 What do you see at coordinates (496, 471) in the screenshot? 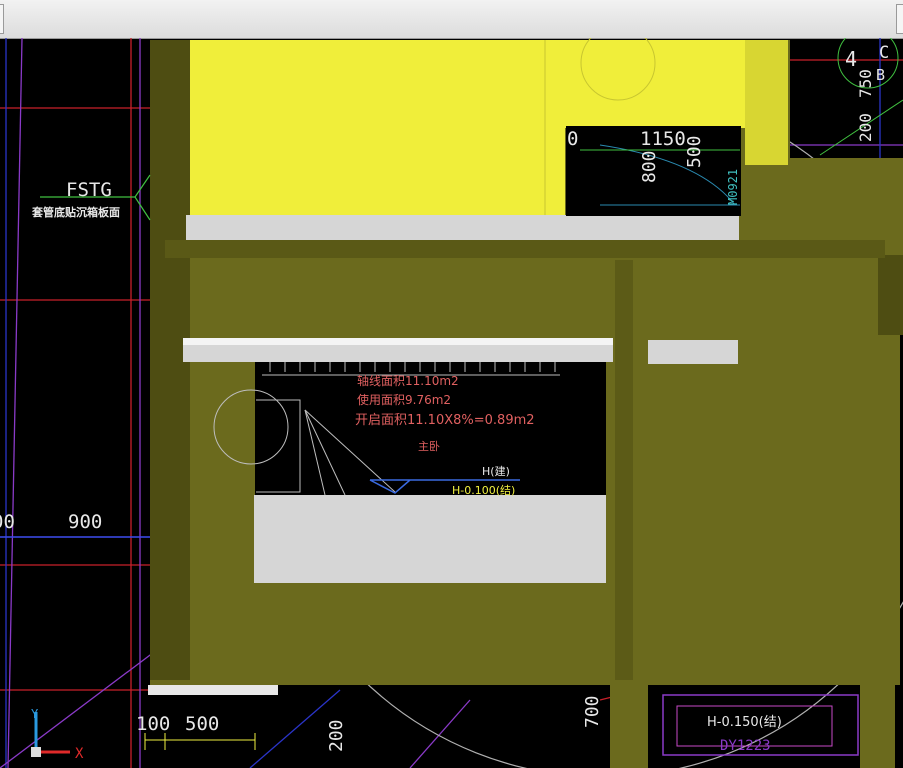
I see `h-label: H(建)` at bounding box center [496, 471].